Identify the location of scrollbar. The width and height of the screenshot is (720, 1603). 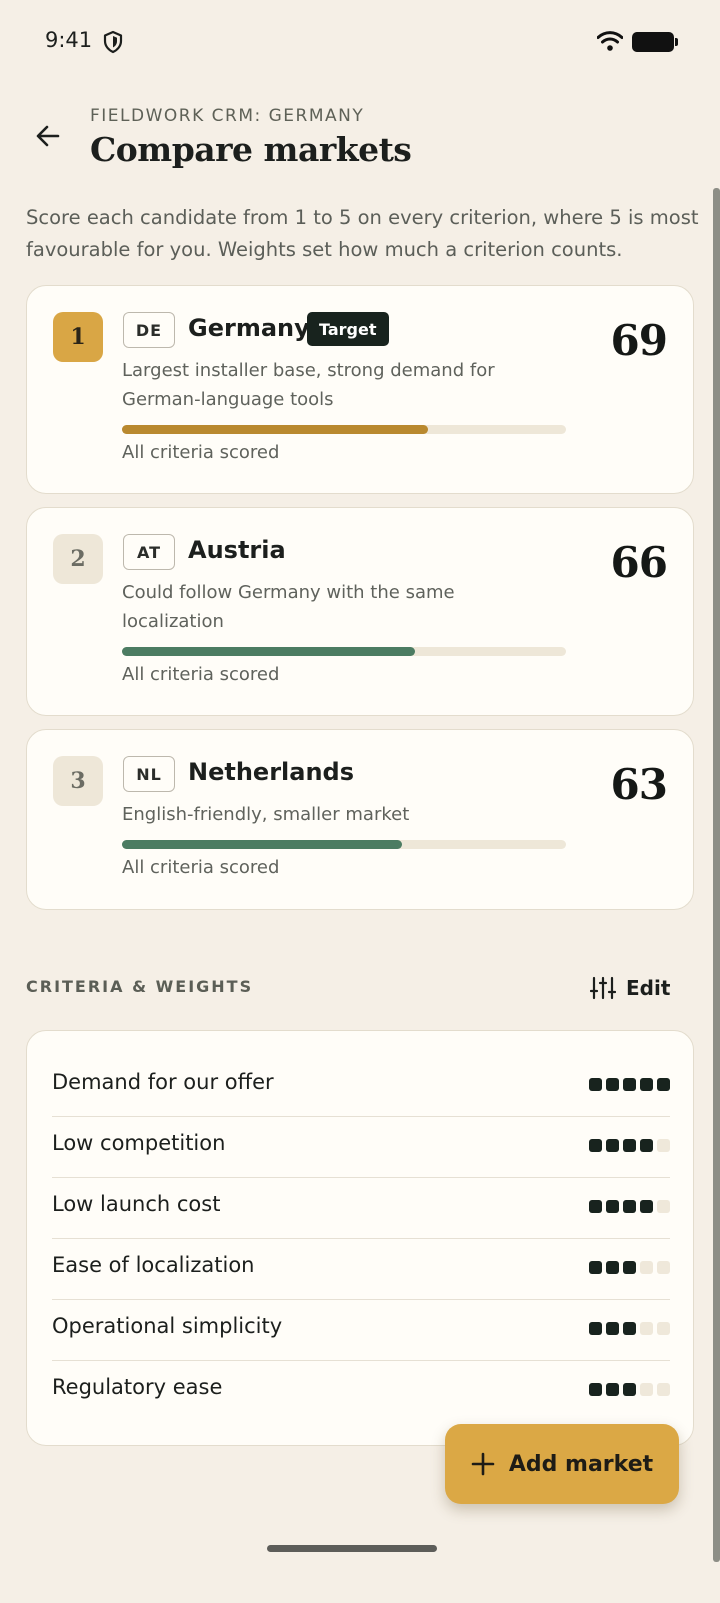
(716, 875).